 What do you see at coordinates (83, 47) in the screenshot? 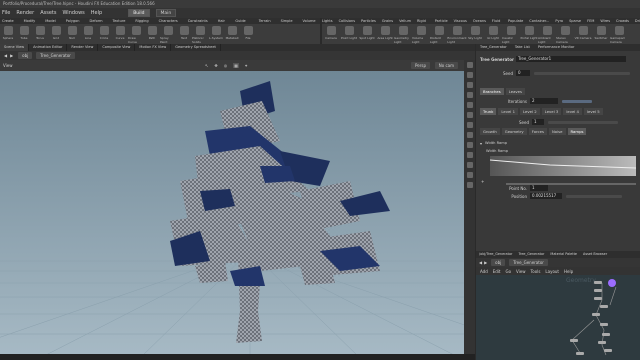
I see `left-tab-2: Render View` at bounding box center [83, 47].